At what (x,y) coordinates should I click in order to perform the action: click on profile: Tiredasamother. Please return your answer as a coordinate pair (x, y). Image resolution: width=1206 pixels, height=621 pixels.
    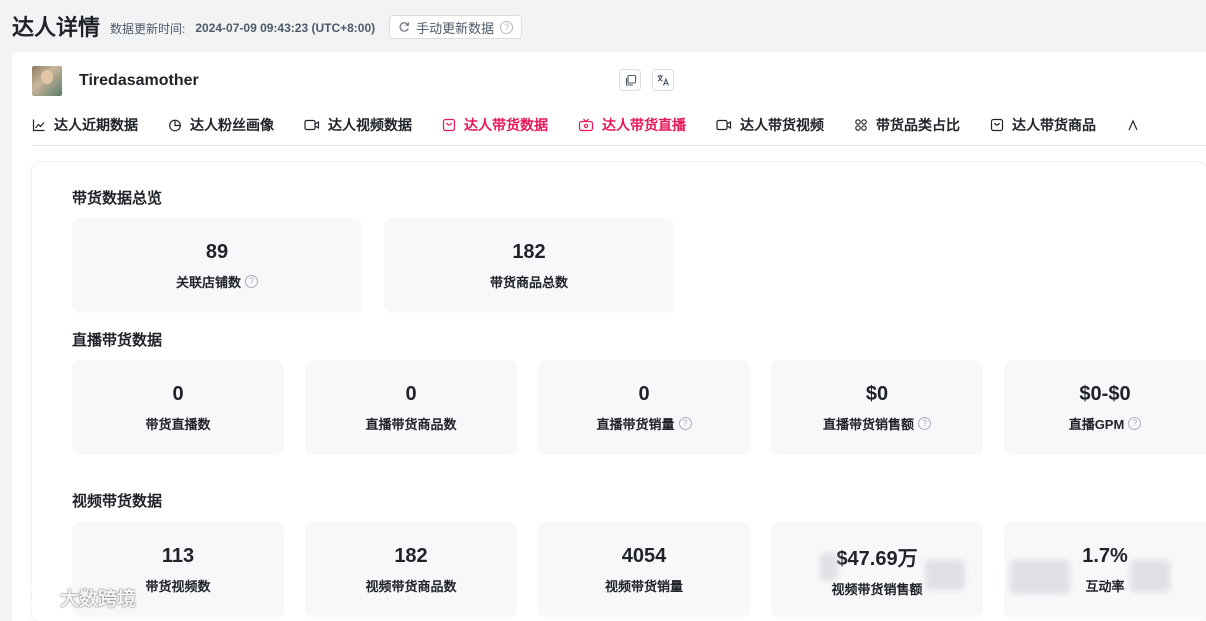
    Looking at the image, I should click on (115, 81).